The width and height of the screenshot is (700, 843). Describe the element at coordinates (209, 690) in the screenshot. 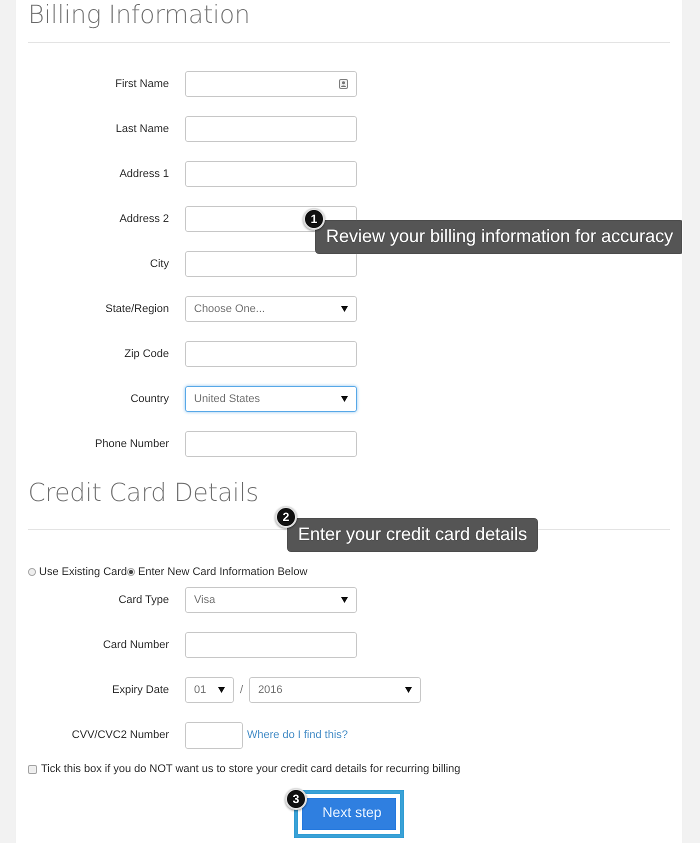

I see `select-field: 01` at that location.